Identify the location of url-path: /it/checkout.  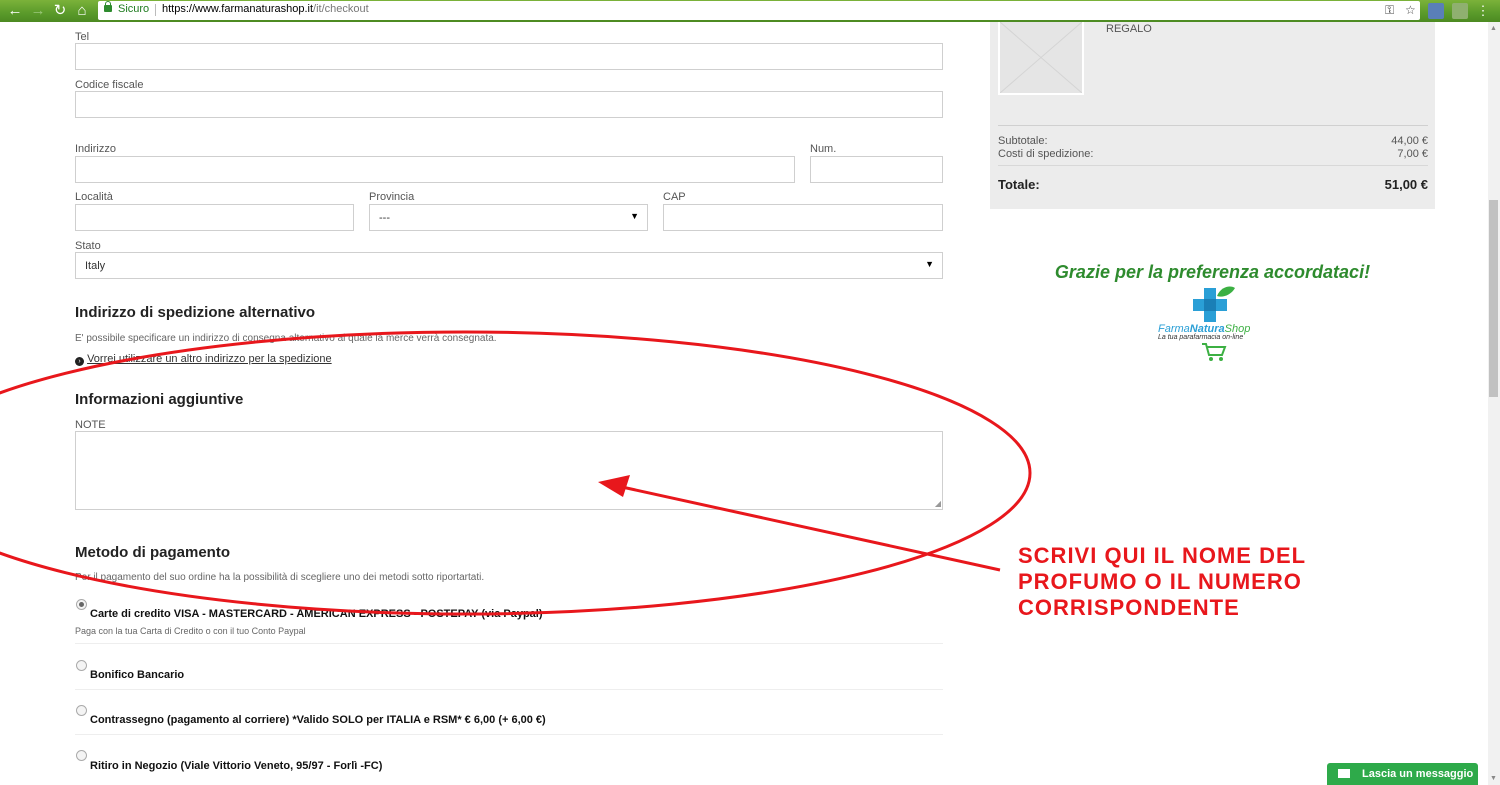
(341, 9).